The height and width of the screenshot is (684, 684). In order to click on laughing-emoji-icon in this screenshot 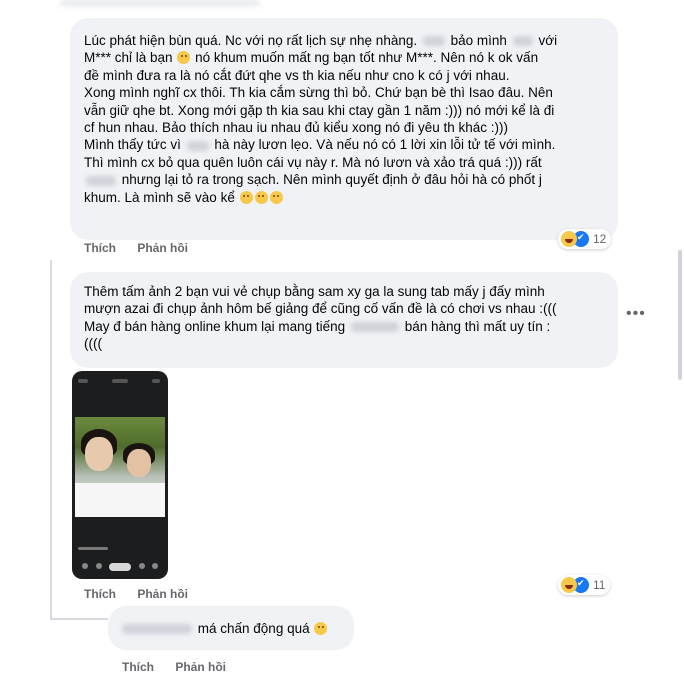, I will do `click(321, 628)`.